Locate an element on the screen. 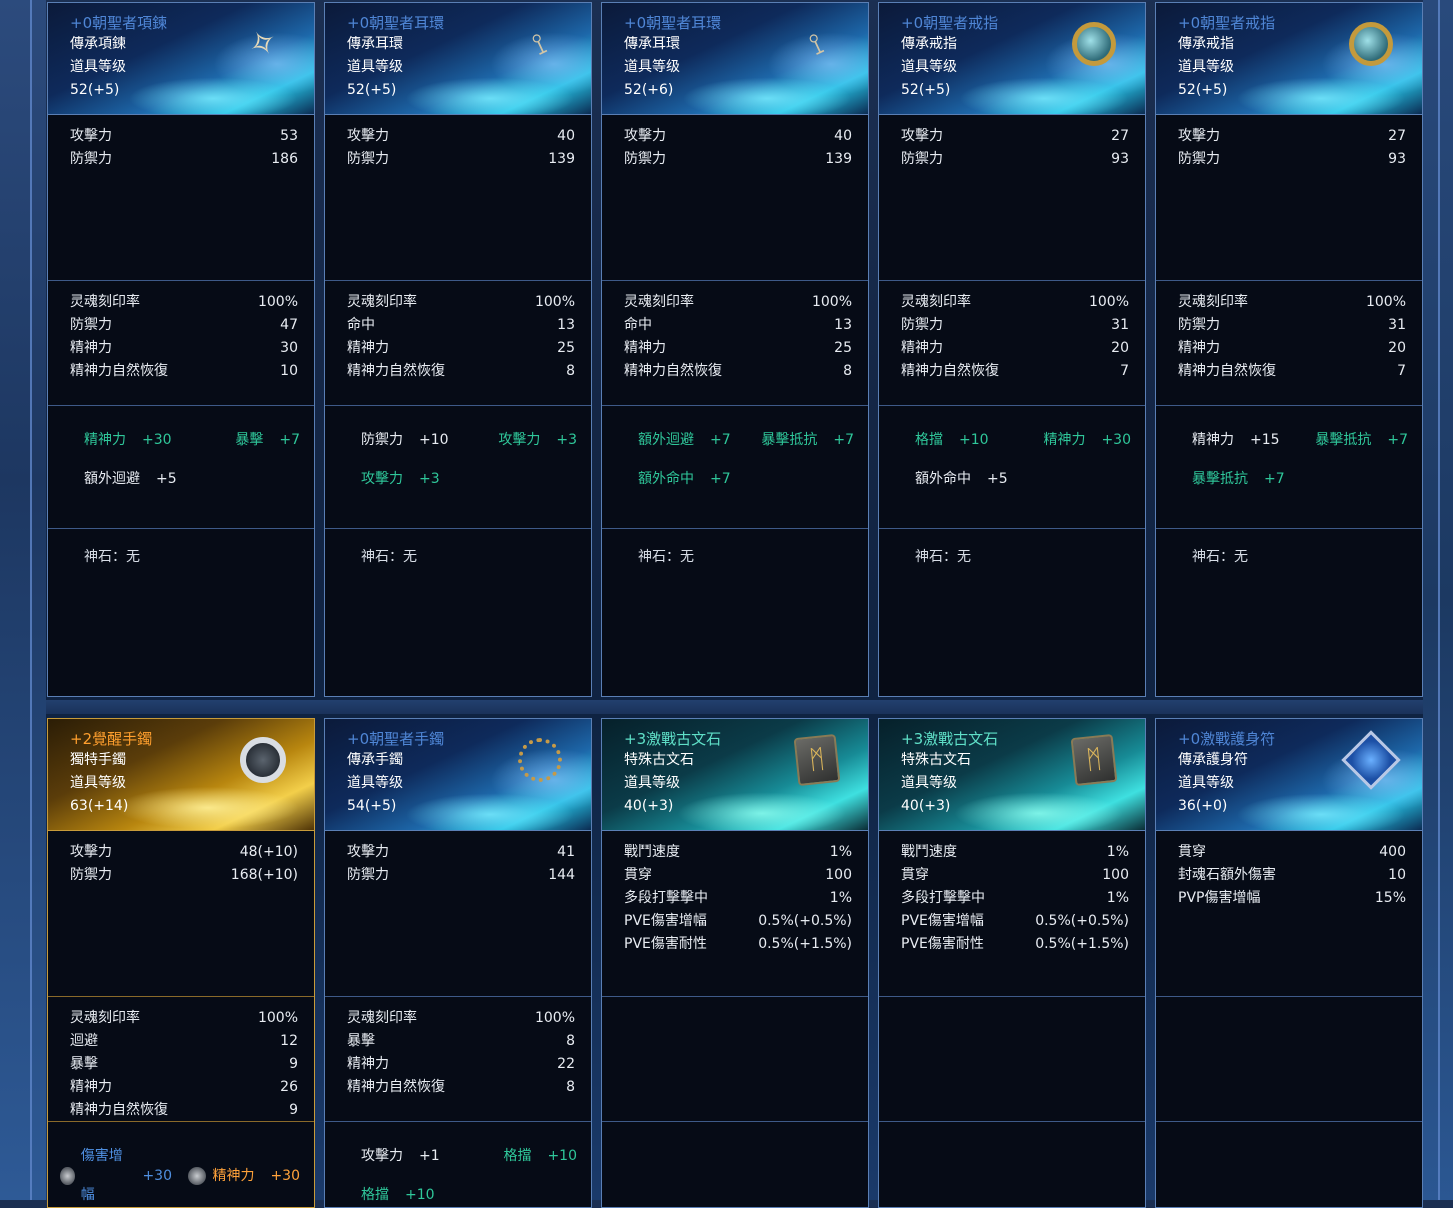  stat-row: 戰鬥速度 1% is located at coordinates (1015, 852).